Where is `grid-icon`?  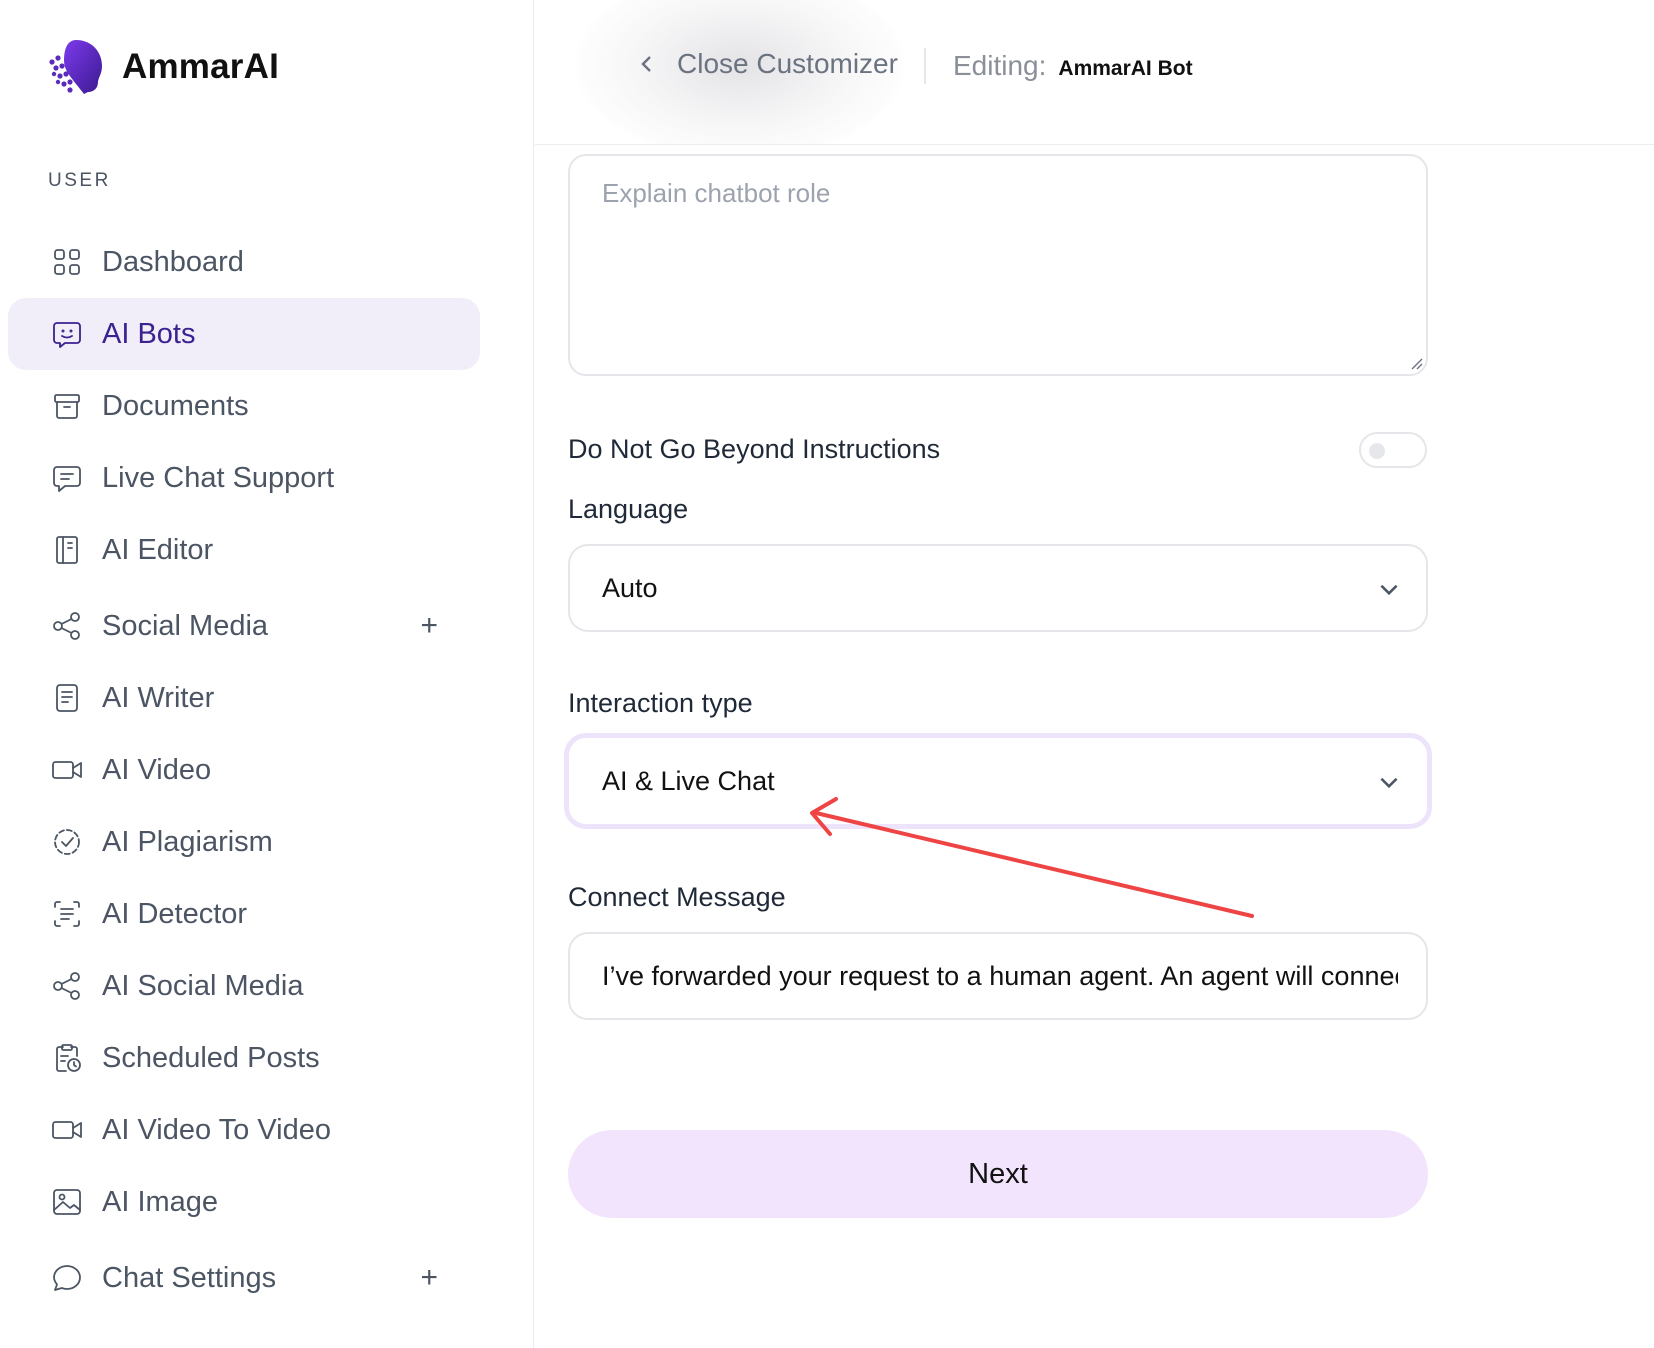
grid-icon is located at coordinates (67, 262).